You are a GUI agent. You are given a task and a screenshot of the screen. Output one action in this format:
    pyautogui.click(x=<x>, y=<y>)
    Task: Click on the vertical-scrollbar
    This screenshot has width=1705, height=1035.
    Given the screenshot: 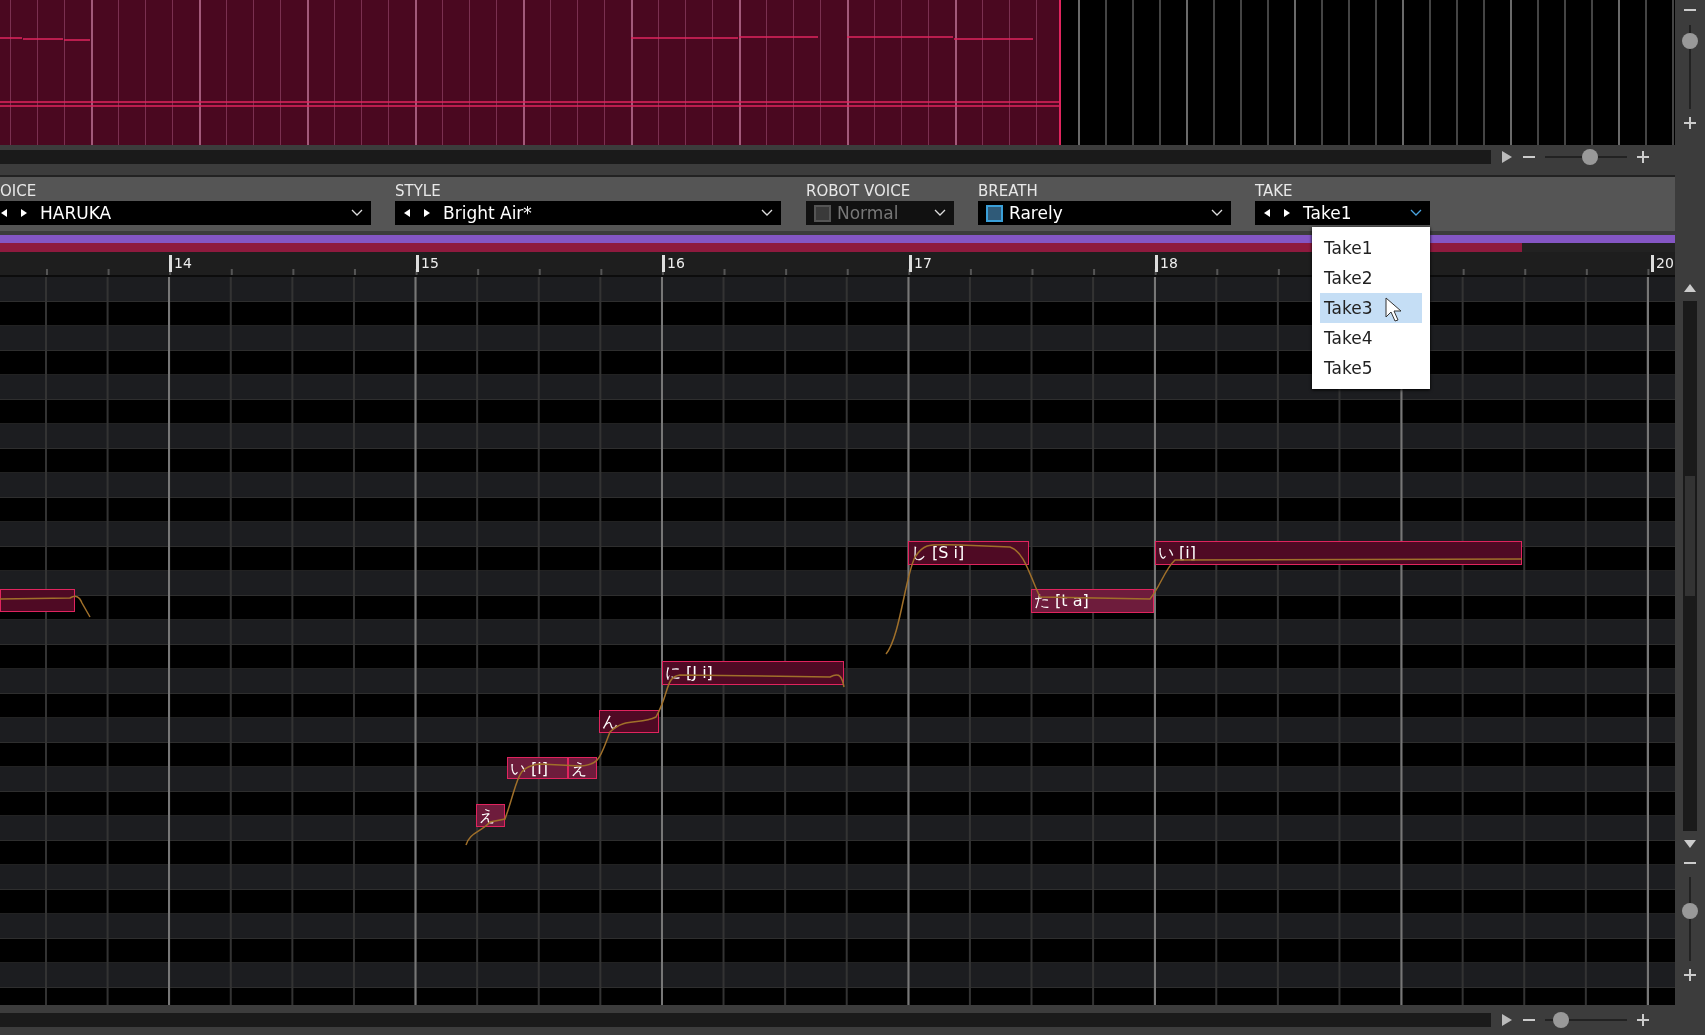 What is the action you would take?
    pyautogui.click(x=1690, y=566)
    